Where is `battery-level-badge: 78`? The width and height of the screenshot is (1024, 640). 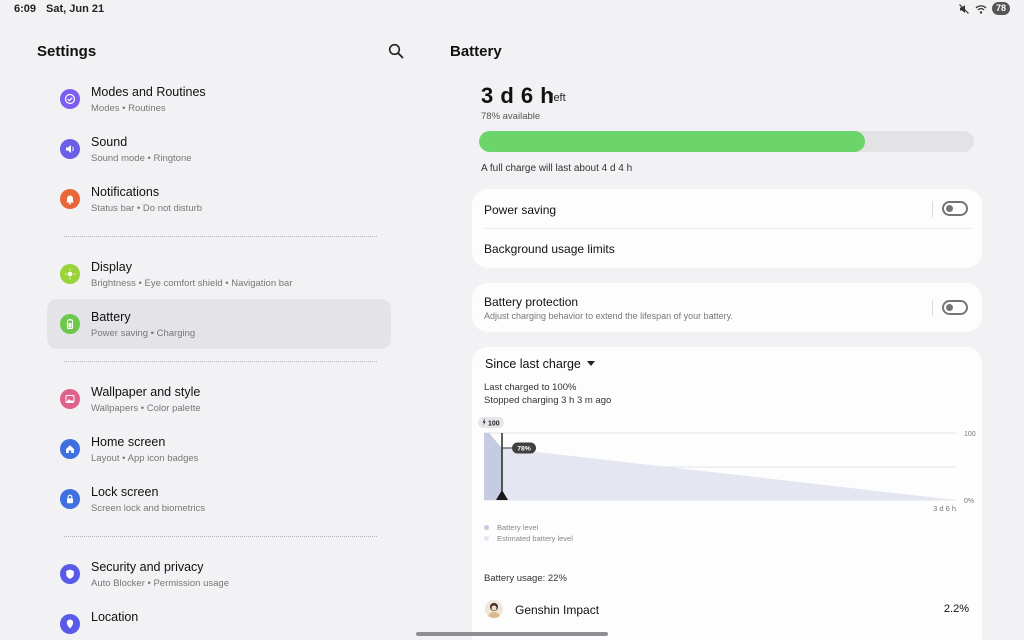
battery-level-badge: 78 is located at coordinates (1000, 8).